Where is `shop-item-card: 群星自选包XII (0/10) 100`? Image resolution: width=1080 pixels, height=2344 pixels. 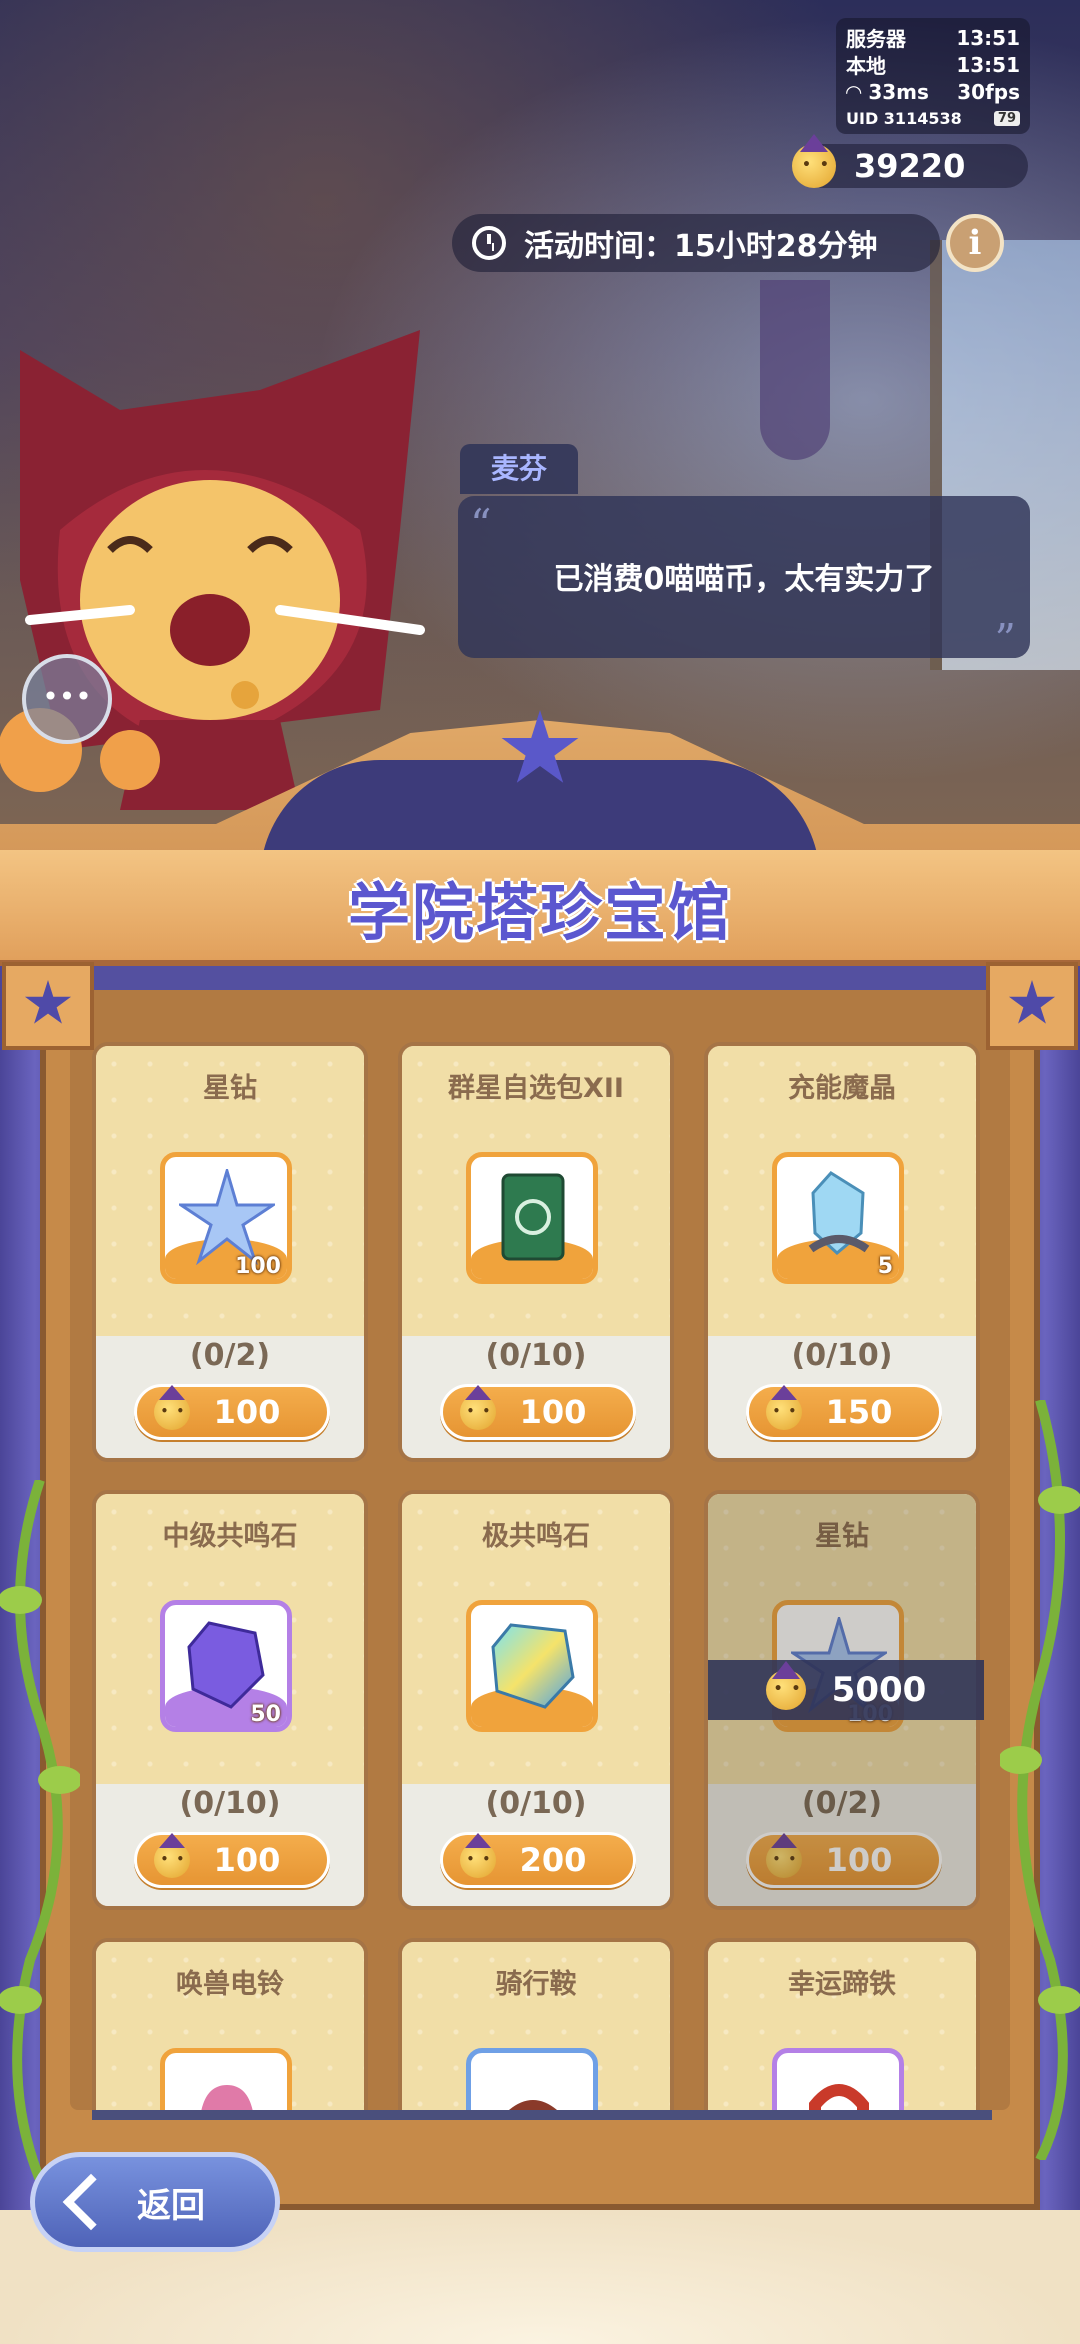 shop-item-card: 群星自选包XII (0/10) 100 is located at coordinates (536, 1252).